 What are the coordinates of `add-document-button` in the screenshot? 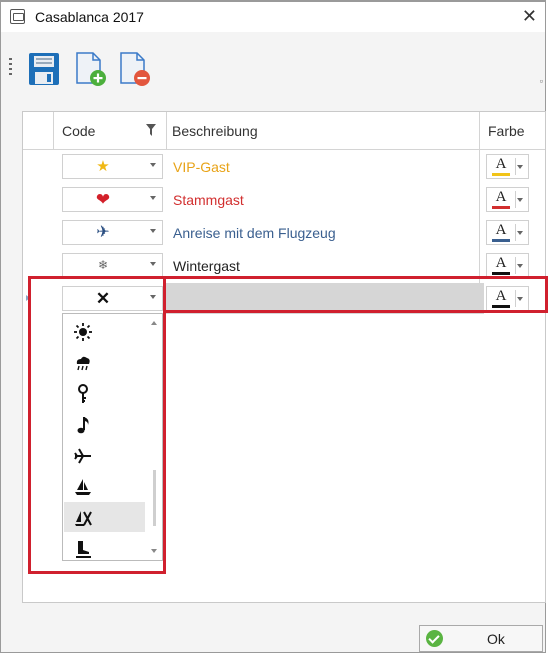 It's located at (90, 69).